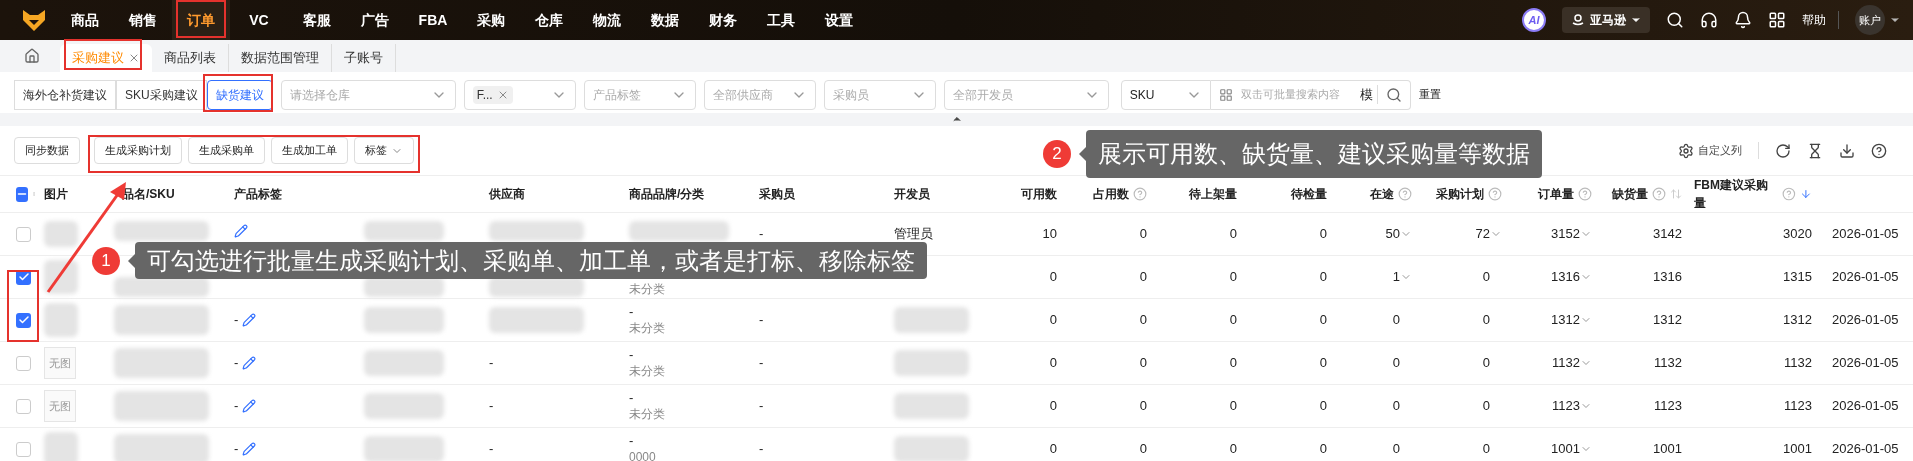 The width and height of the screenshot is (1913, 461). Describe the element at coordinates (1783, 150) in the screenshot. I see `refresh-icon` at that location.